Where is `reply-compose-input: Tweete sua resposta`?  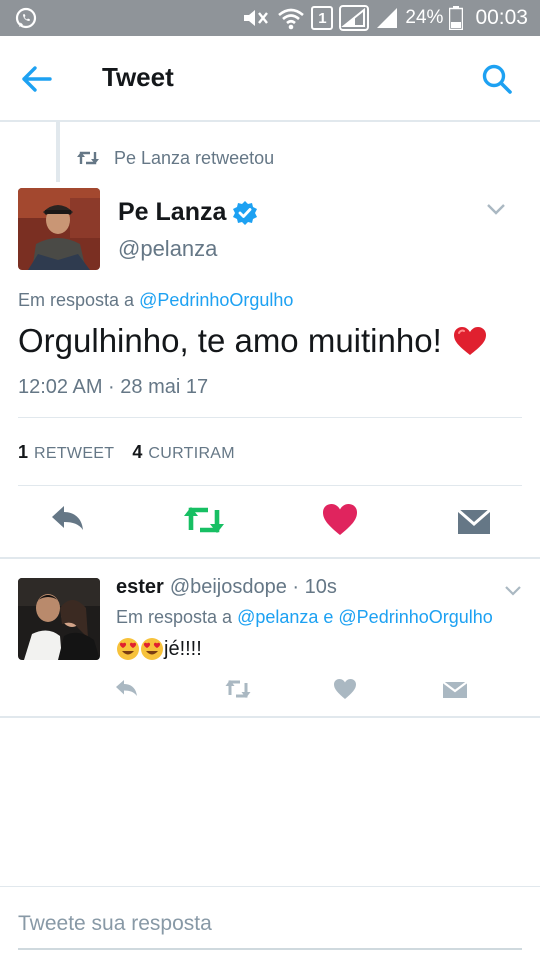
reply-compose-input: Tweete sua resposta is located at coordinates (115, 924).